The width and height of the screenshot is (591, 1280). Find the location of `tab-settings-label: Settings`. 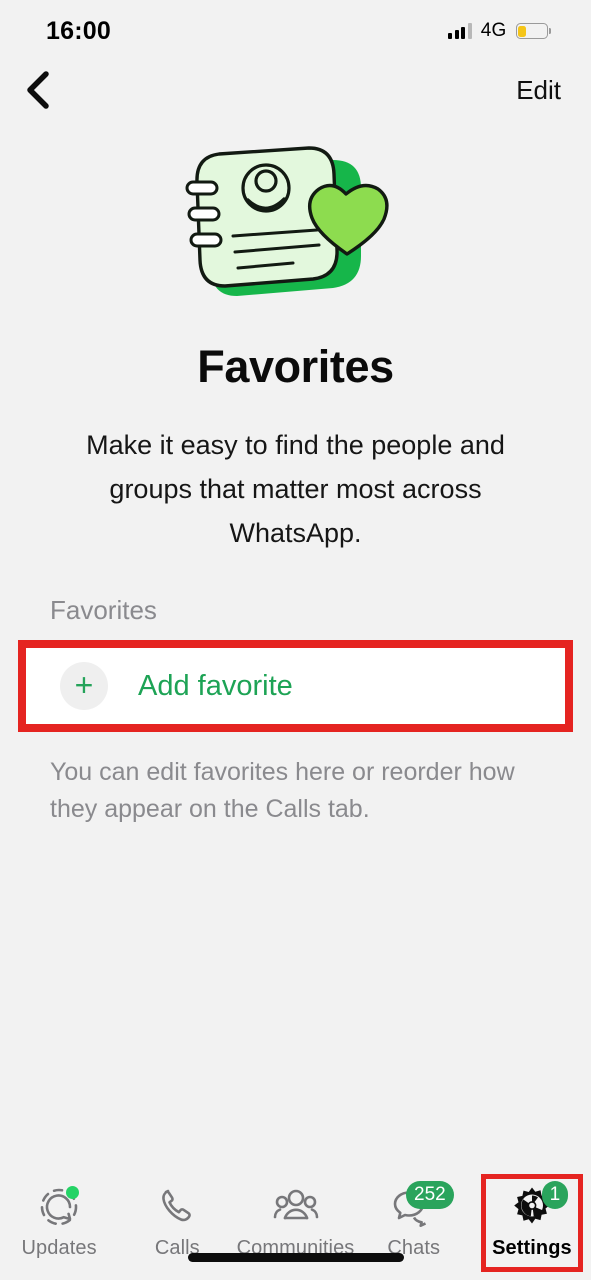

tab-settings-label: Settings is located at coordinates (532, 1248).